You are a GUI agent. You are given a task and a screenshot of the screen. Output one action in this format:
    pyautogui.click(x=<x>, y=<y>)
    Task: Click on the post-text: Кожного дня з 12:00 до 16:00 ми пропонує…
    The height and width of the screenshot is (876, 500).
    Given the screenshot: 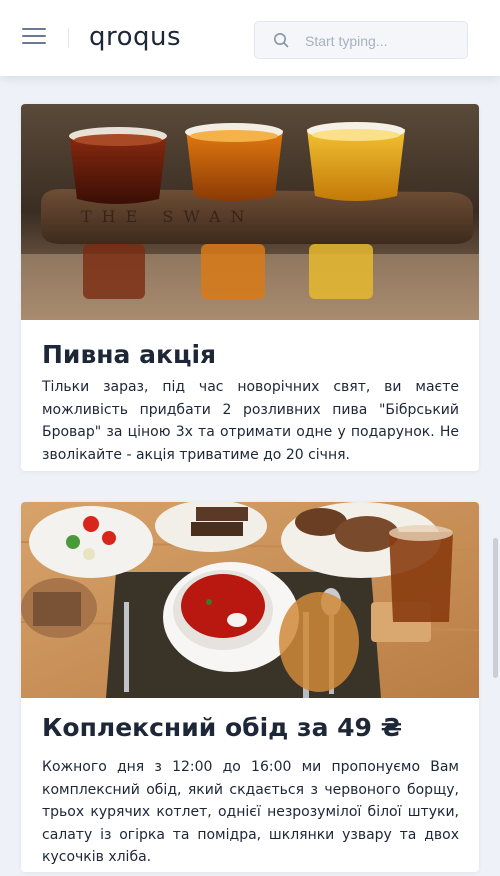 What is the action you would take?
    pyautogui.click(x=250, y=812)
    